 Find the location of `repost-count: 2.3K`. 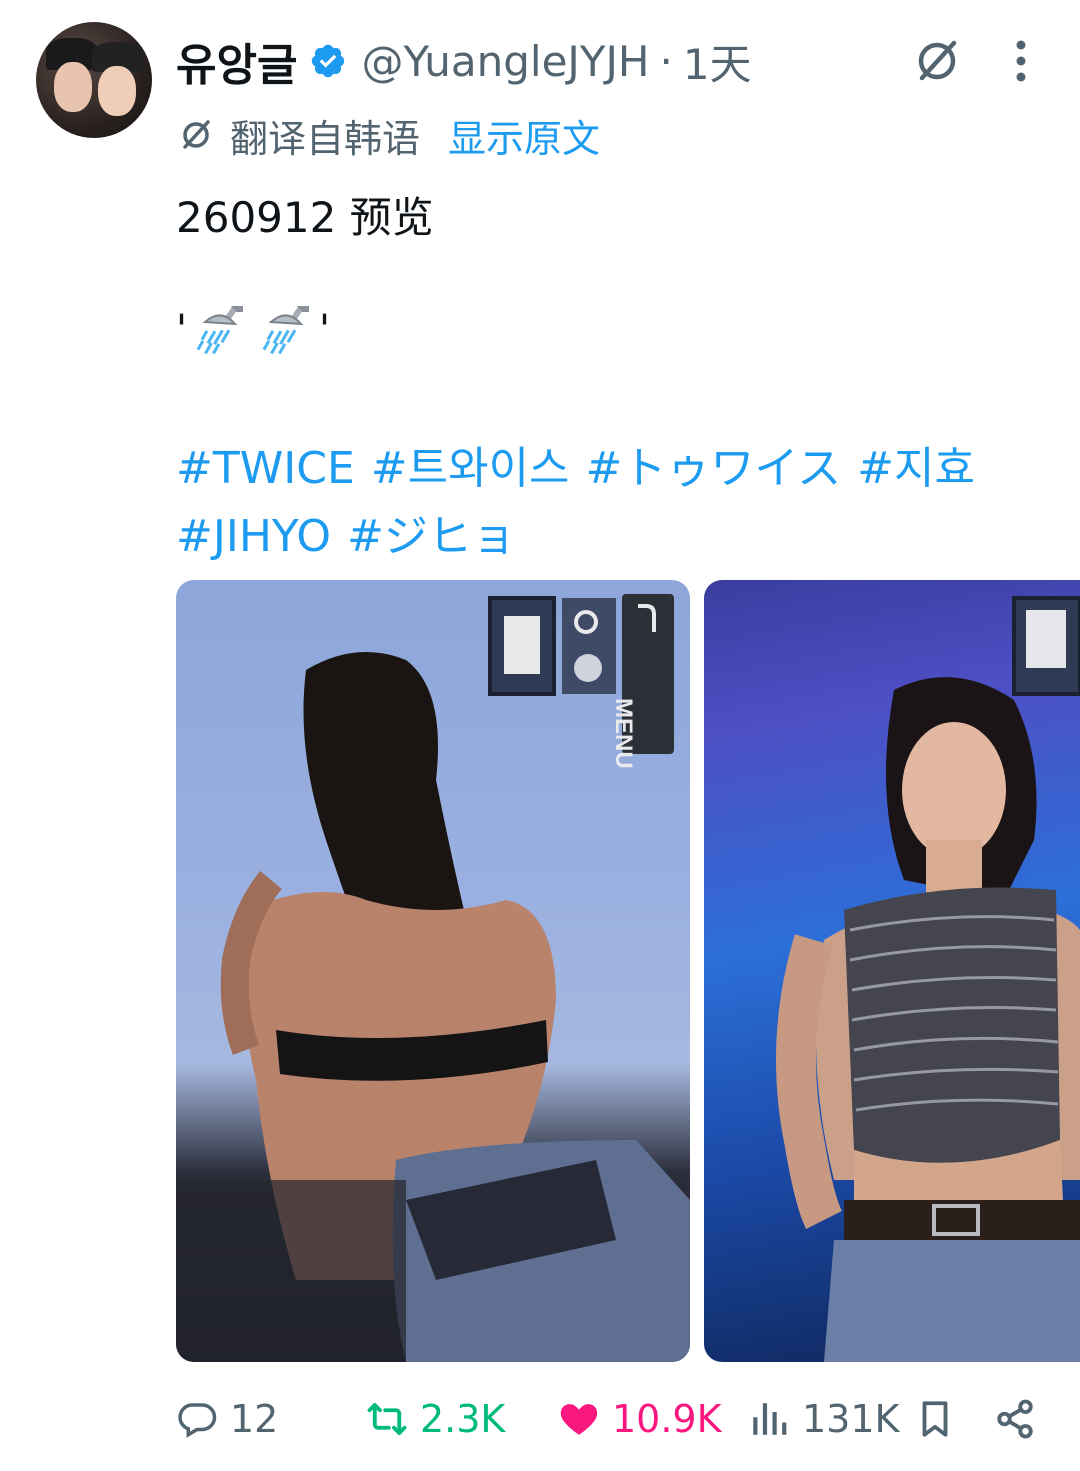

repost-count: 2.3K is located at coordinates (463, 1419).